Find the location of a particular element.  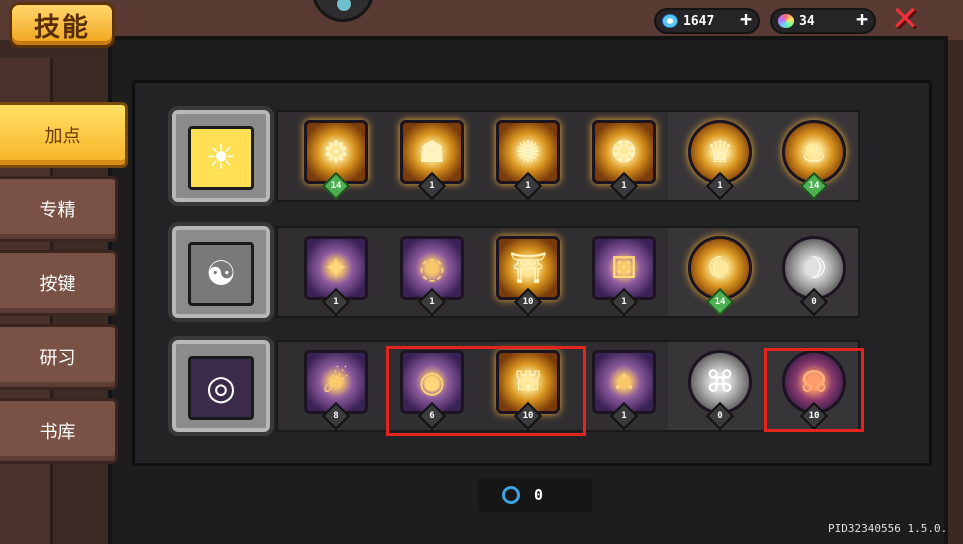

skill-slot: ☾ 14 is located at coordinates (720, 276).